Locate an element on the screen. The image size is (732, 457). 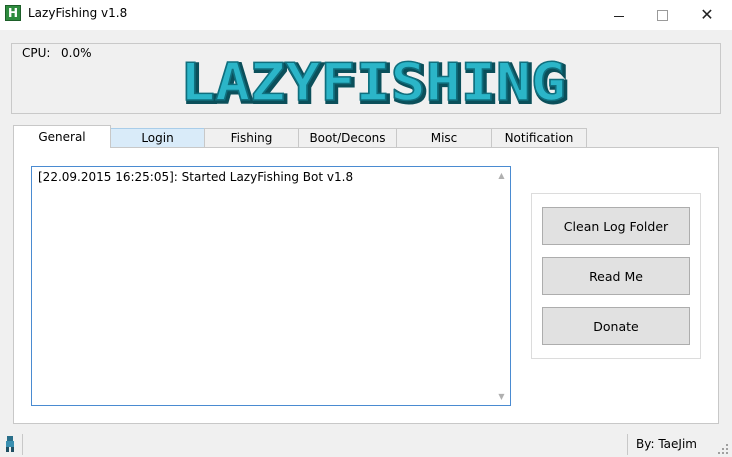
tab-general: General is located at coordinates (62, 136).